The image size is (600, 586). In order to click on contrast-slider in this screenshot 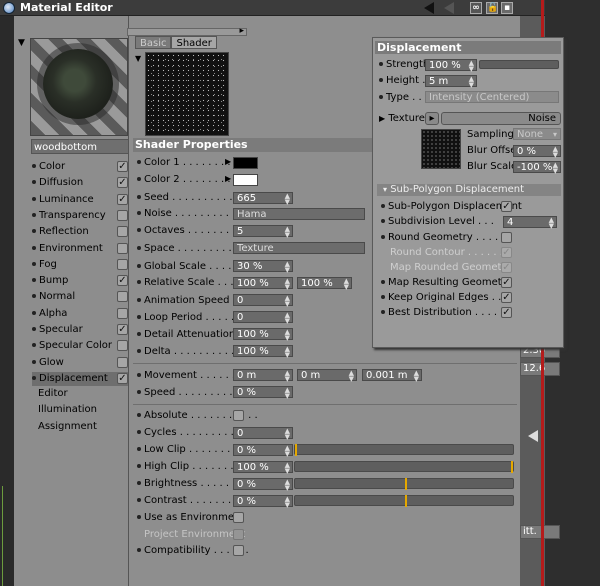, I will do `click(404, 501)`.